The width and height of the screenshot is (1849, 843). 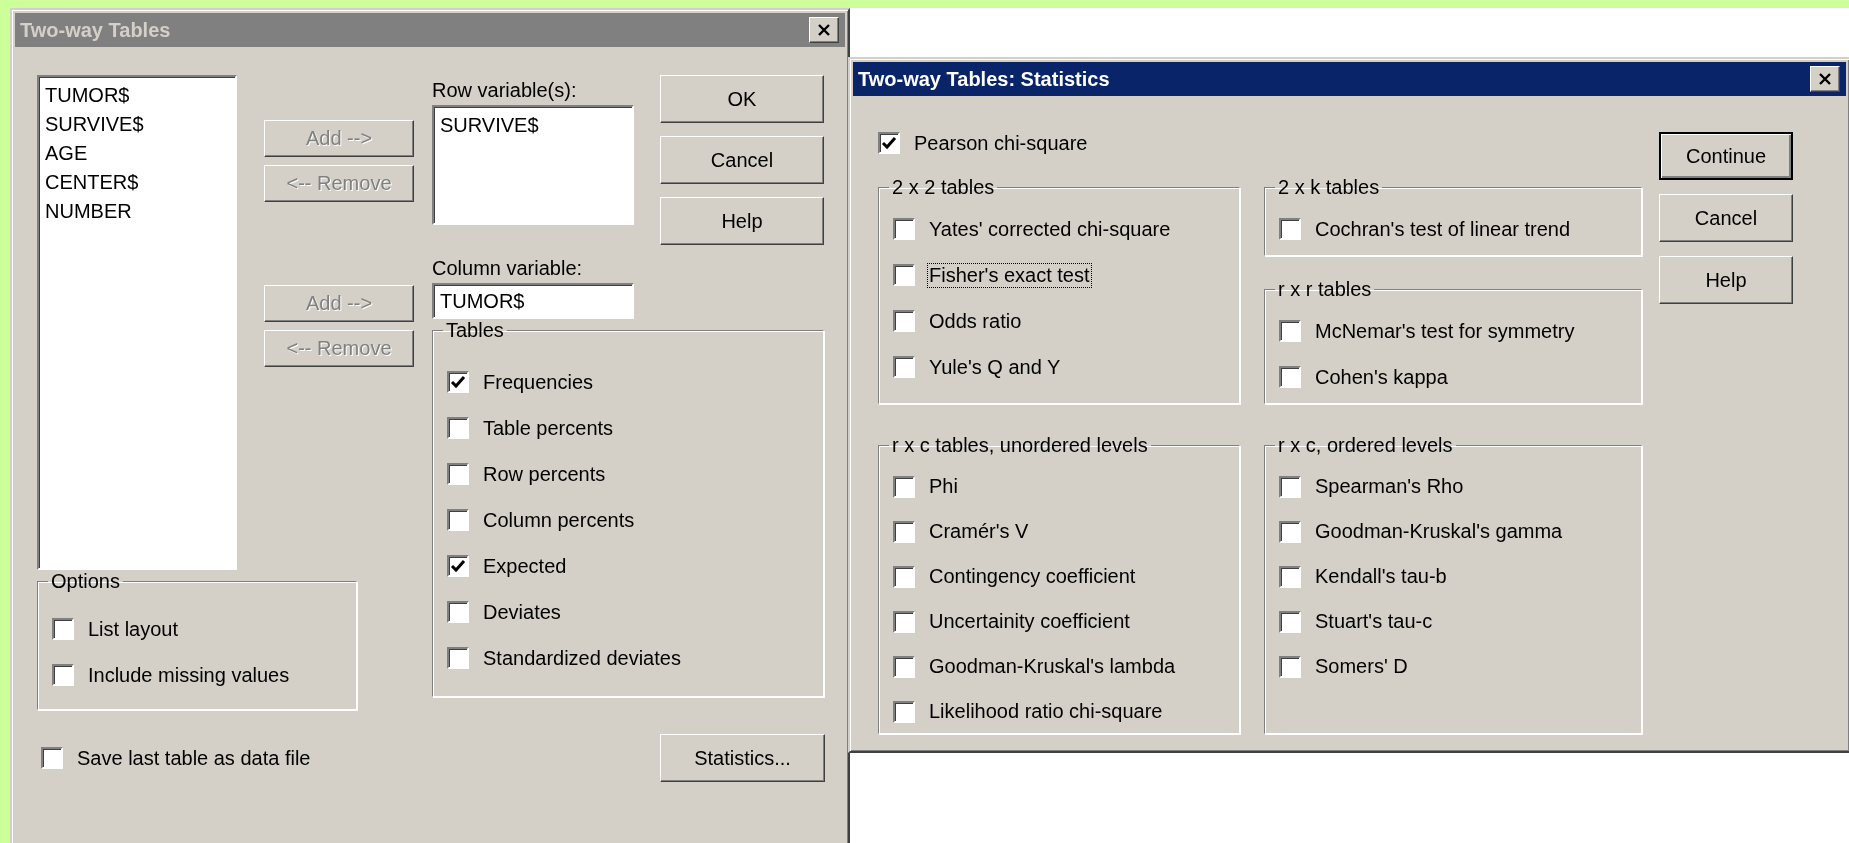 What do you see at coordinates (1443, 229) in the screenshot?
I see `checkbox-label: Cochran's test of linear trend` at bounding box center [1443, 229].